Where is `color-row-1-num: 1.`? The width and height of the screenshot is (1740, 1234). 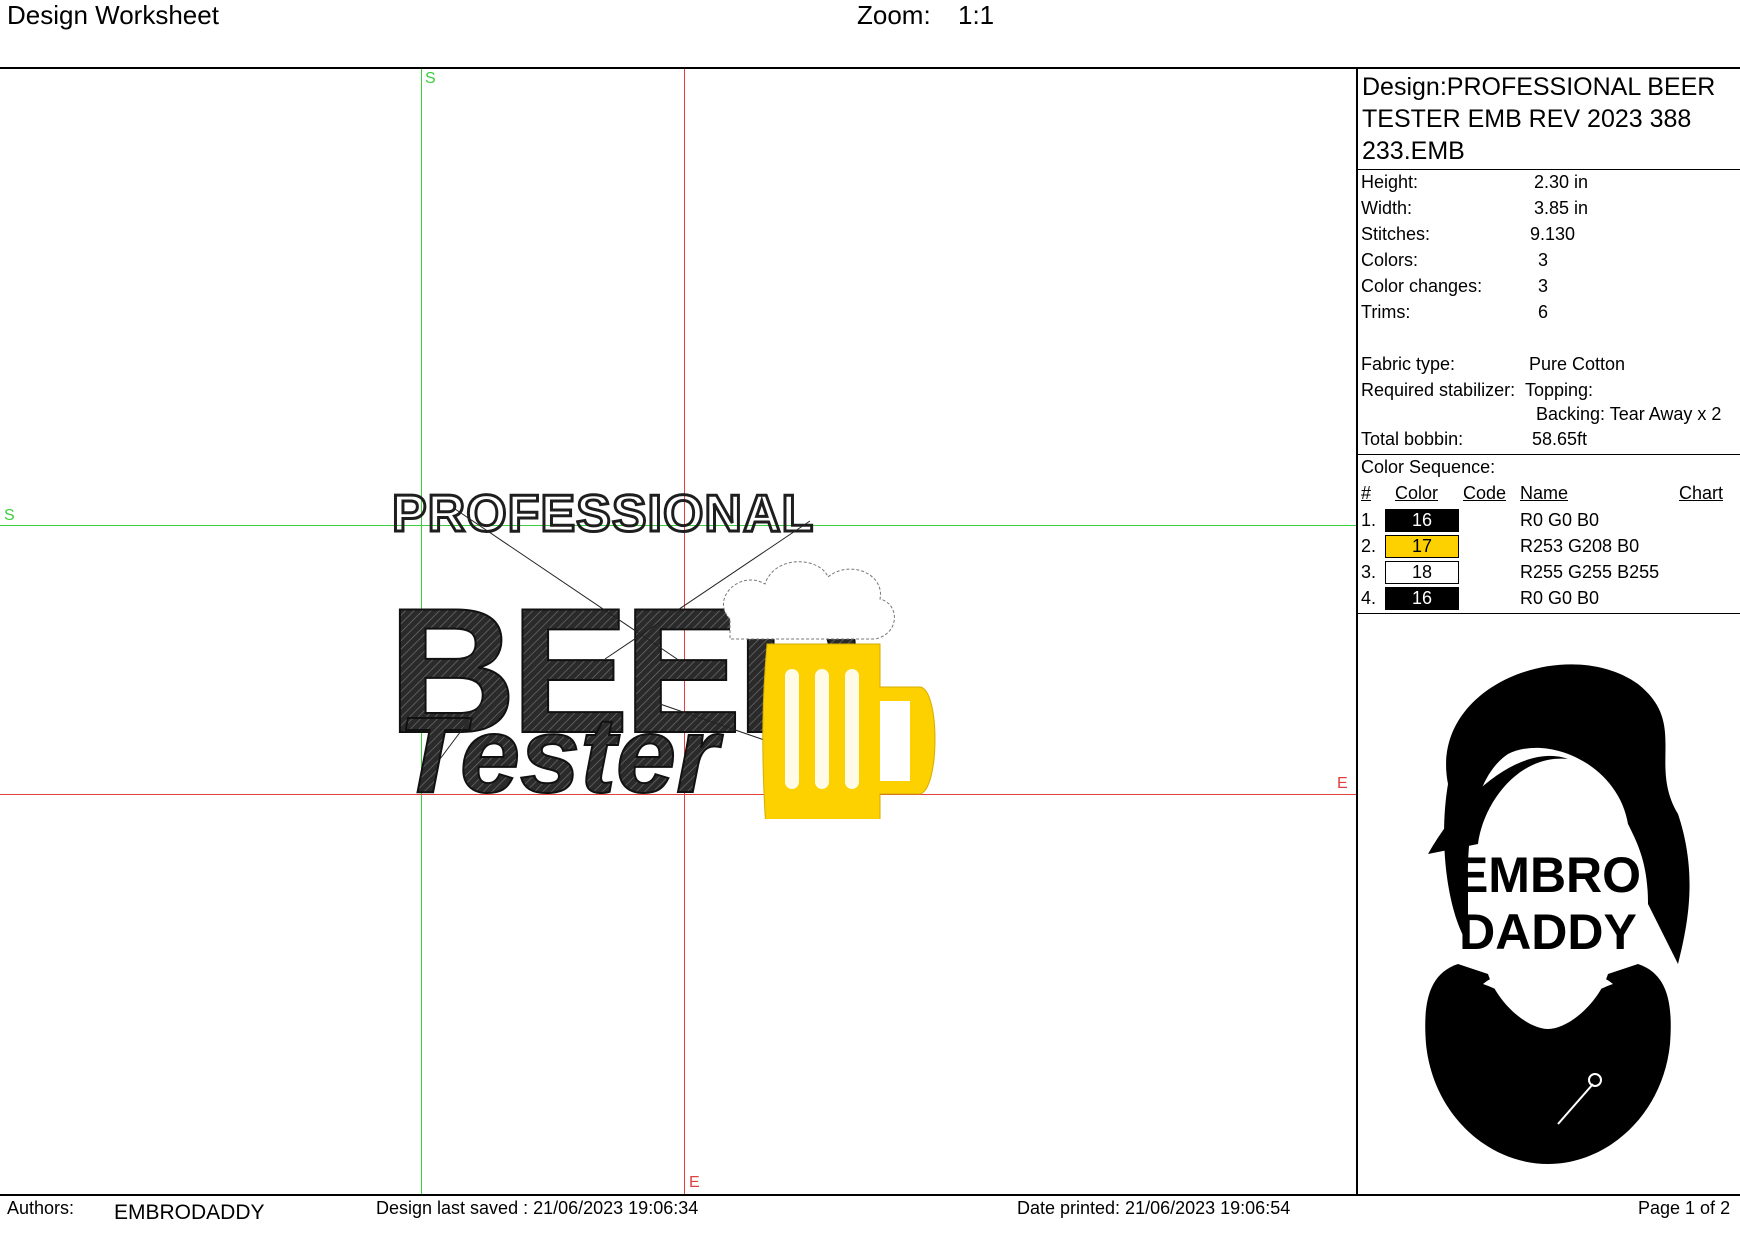
color-row-1-num: 1. is located at coordinates (1369, 520).